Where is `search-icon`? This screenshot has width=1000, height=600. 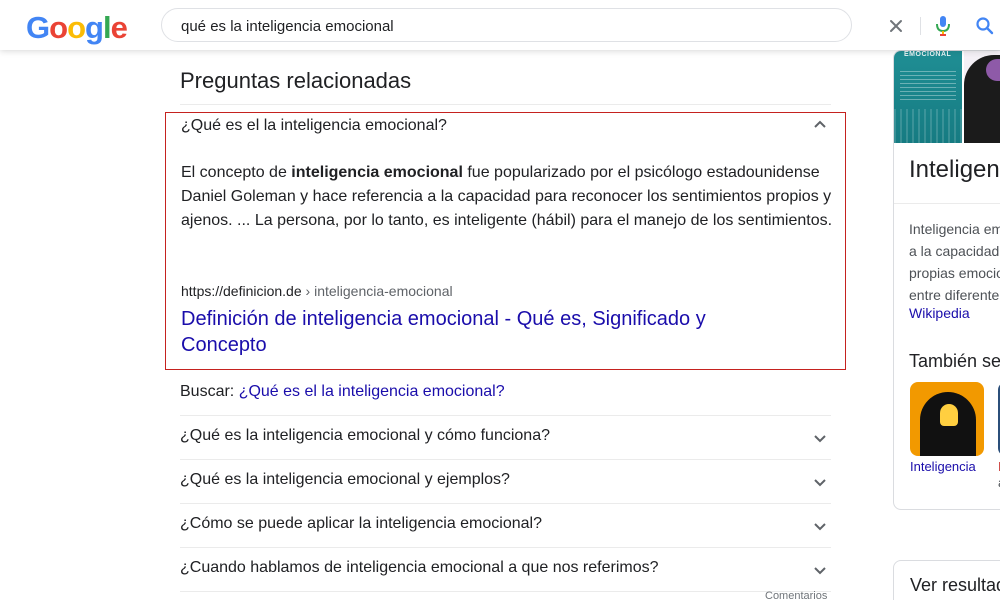 search-icon is located at coordinates (985, 26).